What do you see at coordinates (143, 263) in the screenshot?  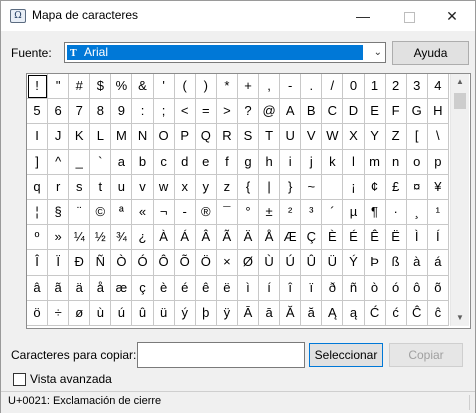 I see `character-cell: Ó` at bounding box center [143, 263].